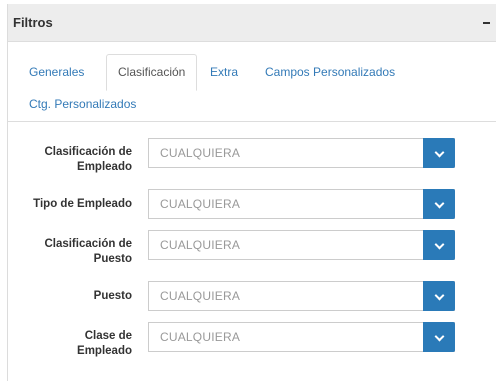  What do you see at coordinates (82, 204) in the screenshot?
I see `field-label: Tipo de Empleado` at bounding box center [82, 204].